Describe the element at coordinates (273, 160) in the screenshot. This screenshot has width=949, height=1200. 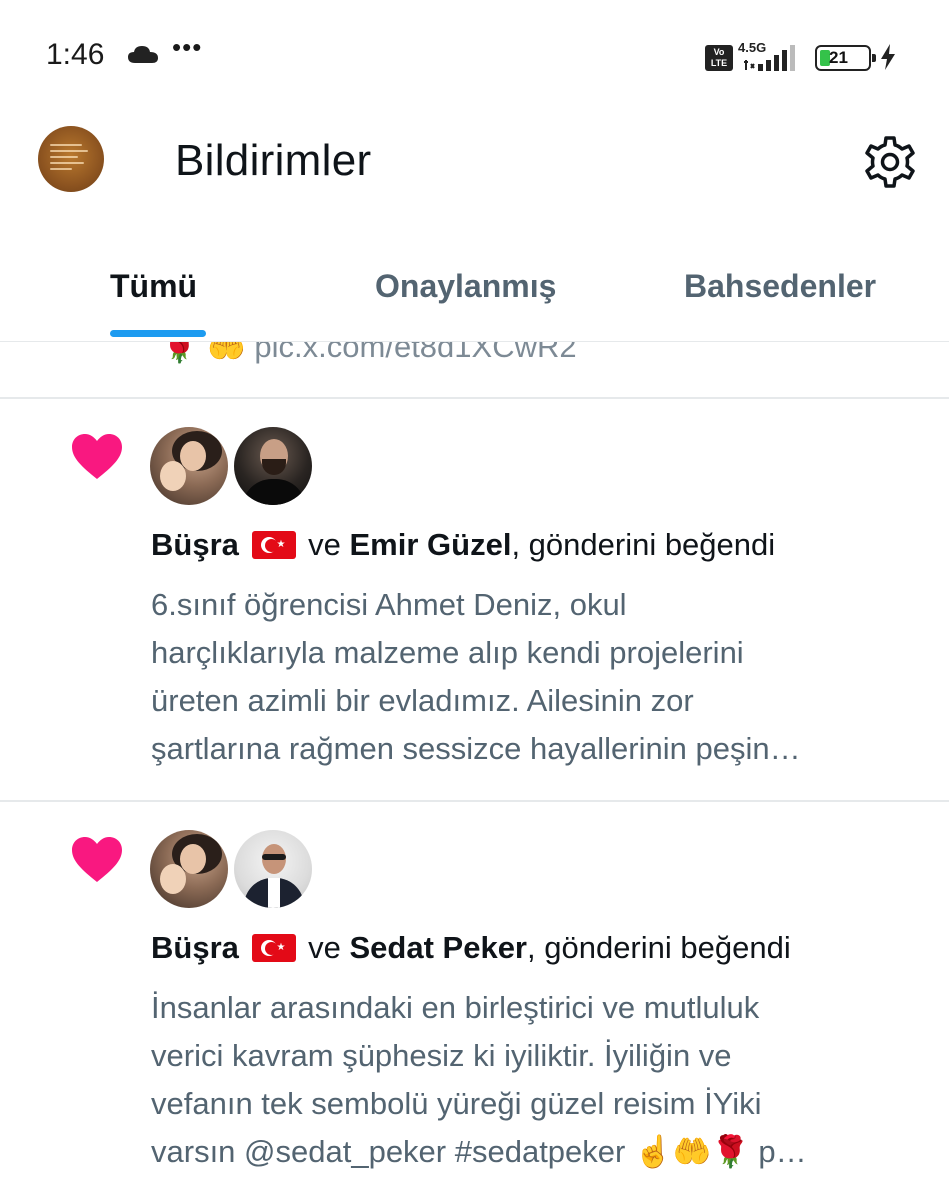
I see `page-title: Bildirimler` at that location.